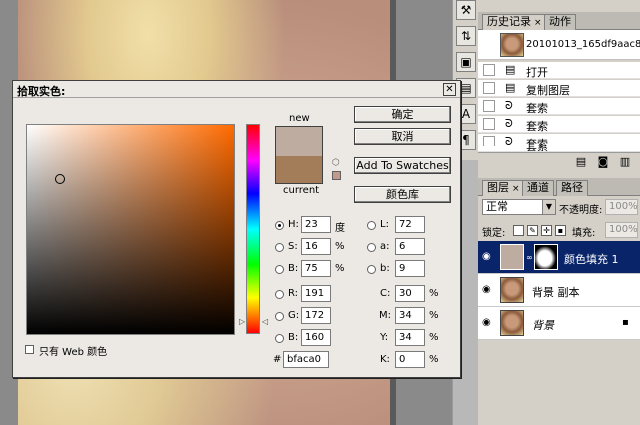  What do you see at coordinates (572, 188) in the screenshot?
I see `tab-paths: 路径` at bounding box center [572, 188].